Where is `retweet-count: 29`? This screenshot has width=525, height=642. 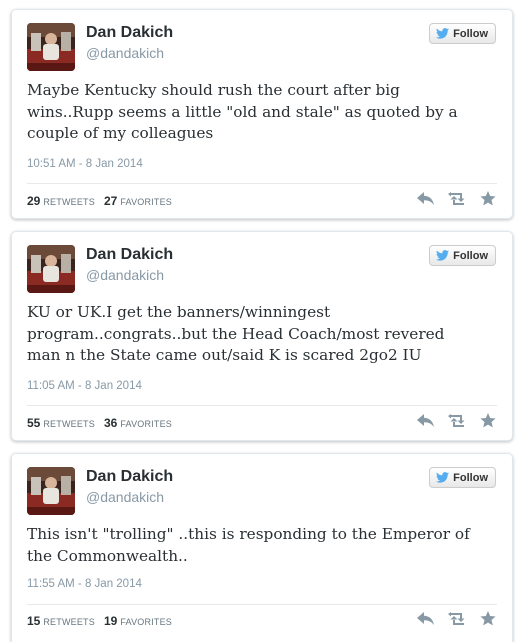
retweet-count: 29 is located at coordinates (33, 201).